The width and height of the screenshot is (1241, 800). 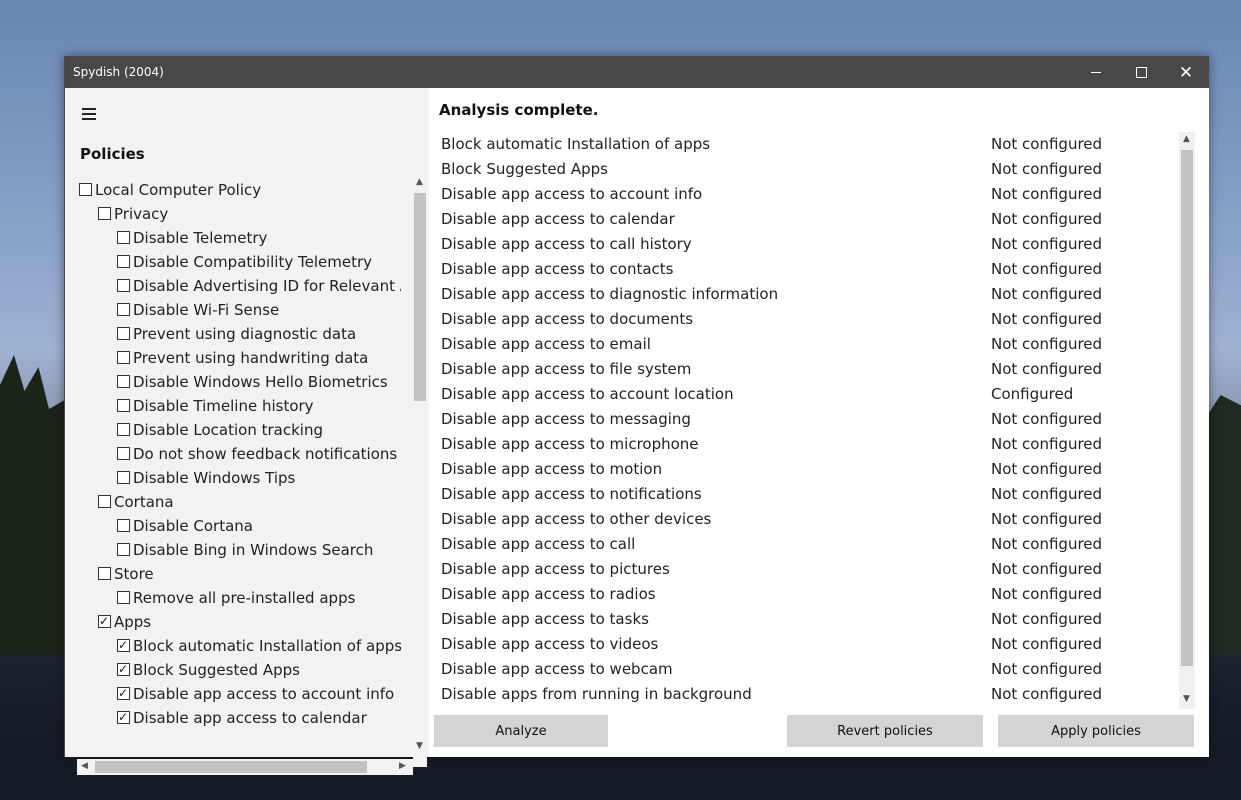 I want to click on tree-item: Disable Telemetry, so click(x=192, y=238).